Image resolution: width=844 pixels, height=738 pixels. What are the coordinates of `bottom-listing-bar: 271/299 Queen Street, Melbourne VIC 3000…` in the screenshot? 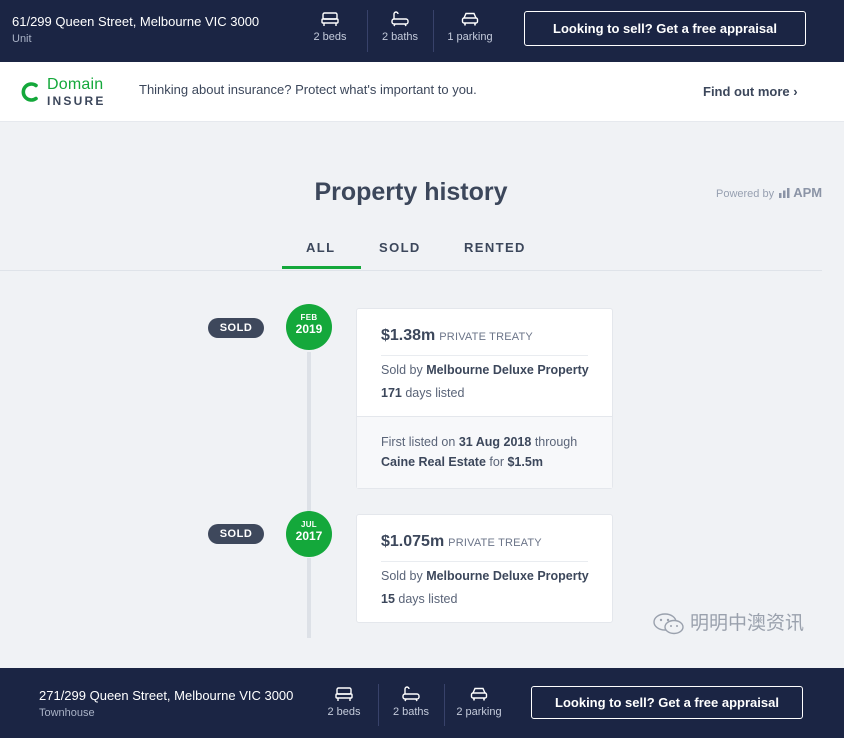 It's located at (422, 703).